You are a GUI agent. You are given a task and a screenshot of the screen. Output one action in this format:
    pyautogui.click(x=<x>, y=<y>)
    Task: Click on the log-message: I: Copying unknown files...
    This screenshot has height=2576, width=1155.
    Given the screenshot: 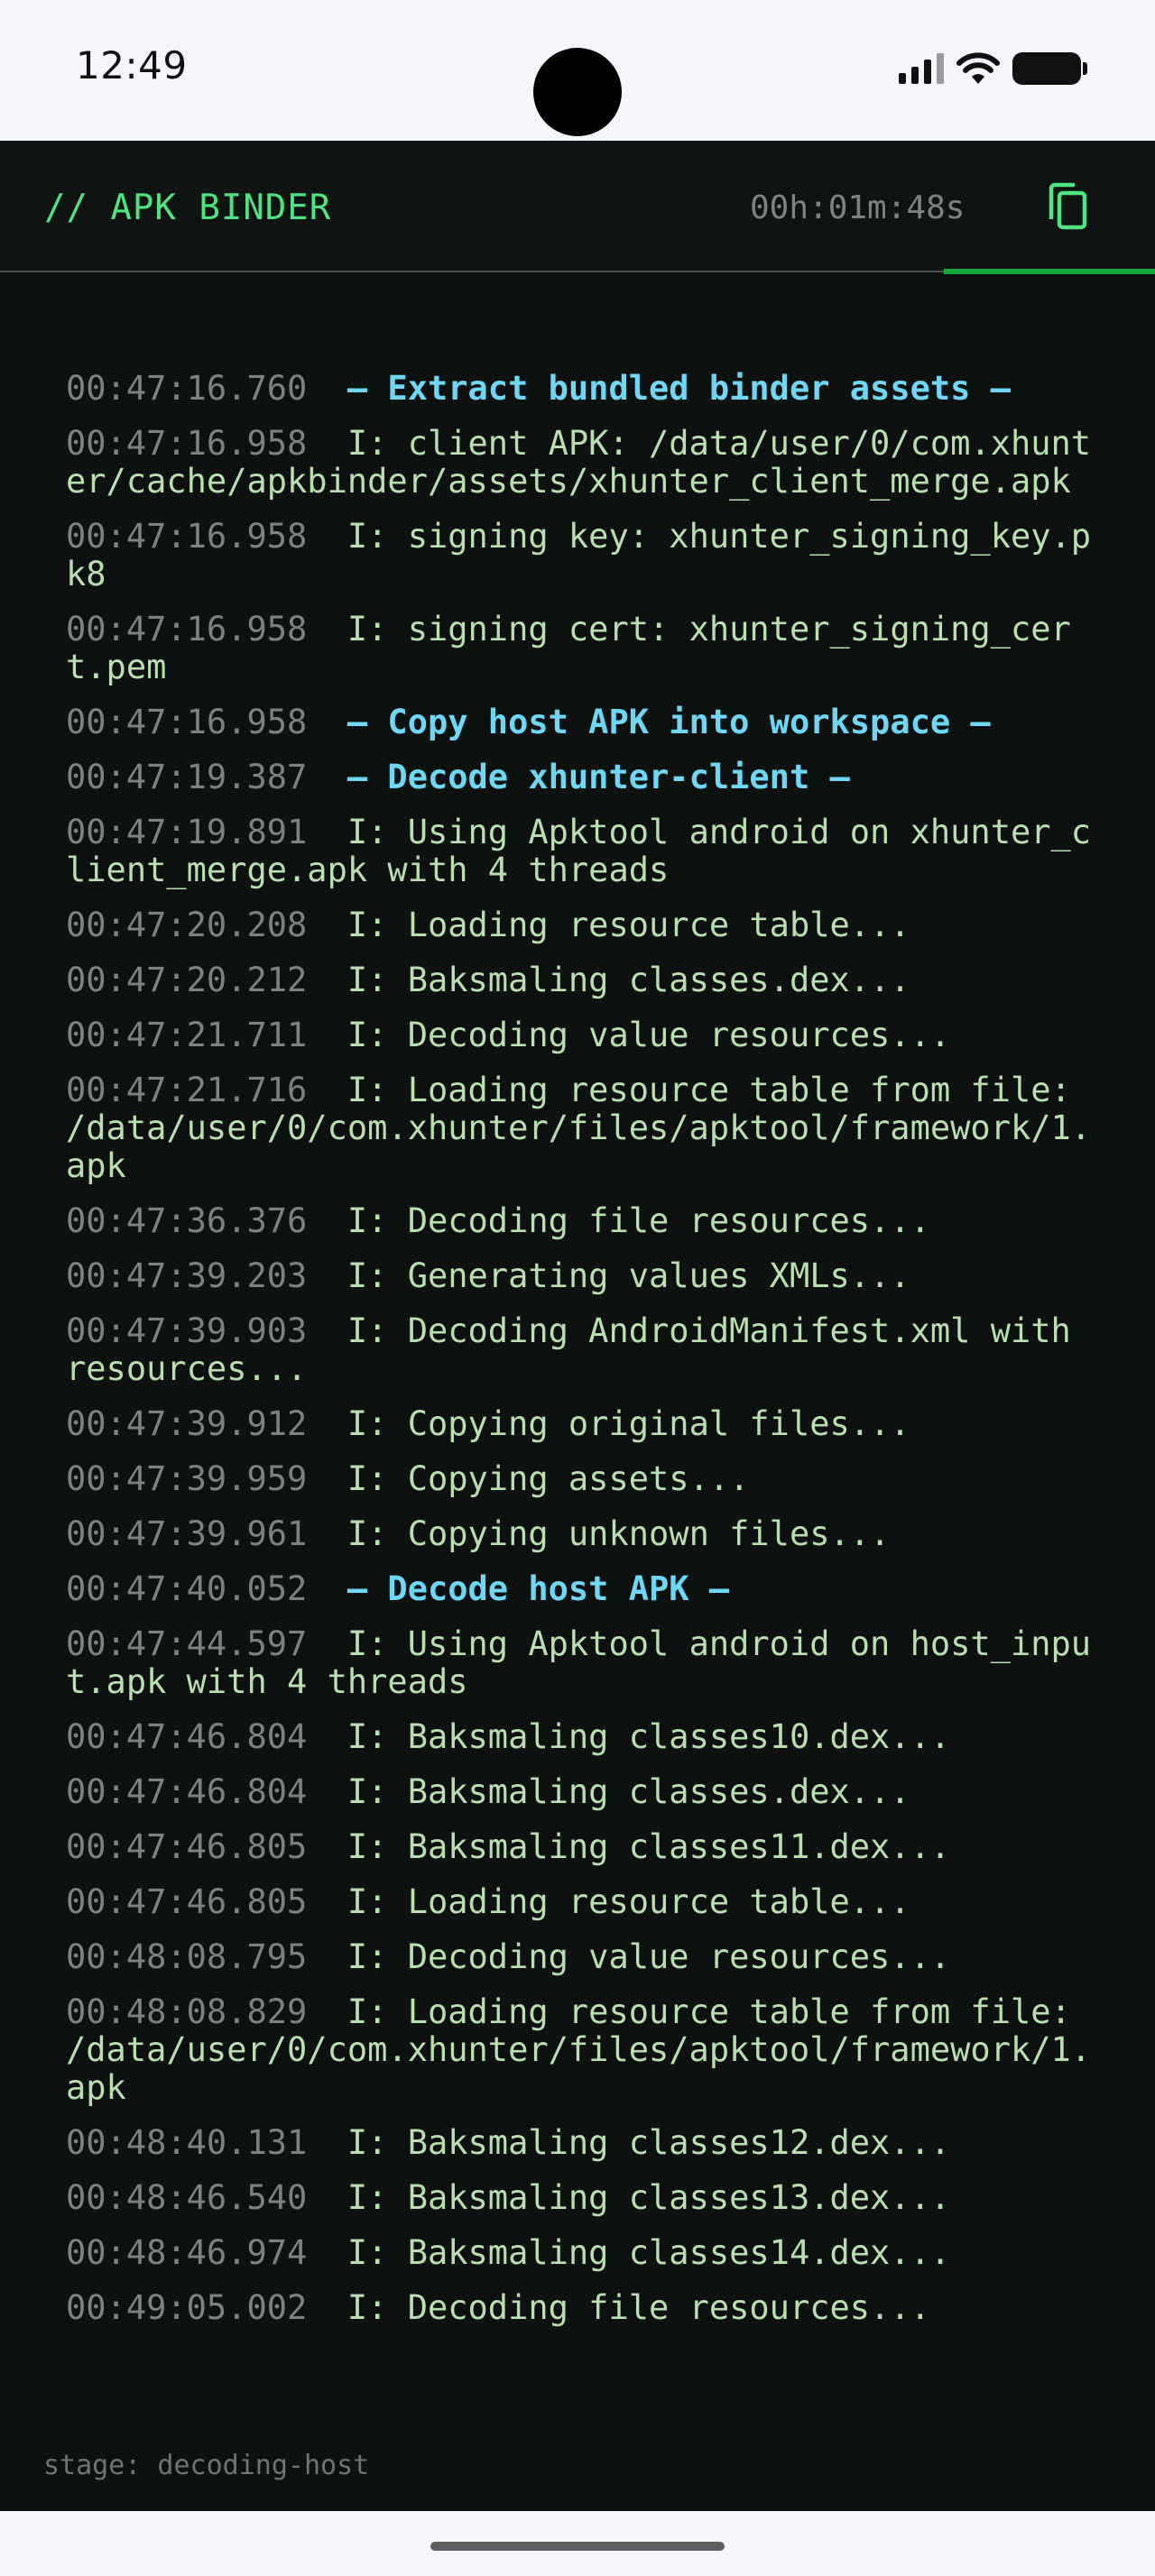 What is the action you would take?
    pyautogui.click(x=618, y=1533)
    